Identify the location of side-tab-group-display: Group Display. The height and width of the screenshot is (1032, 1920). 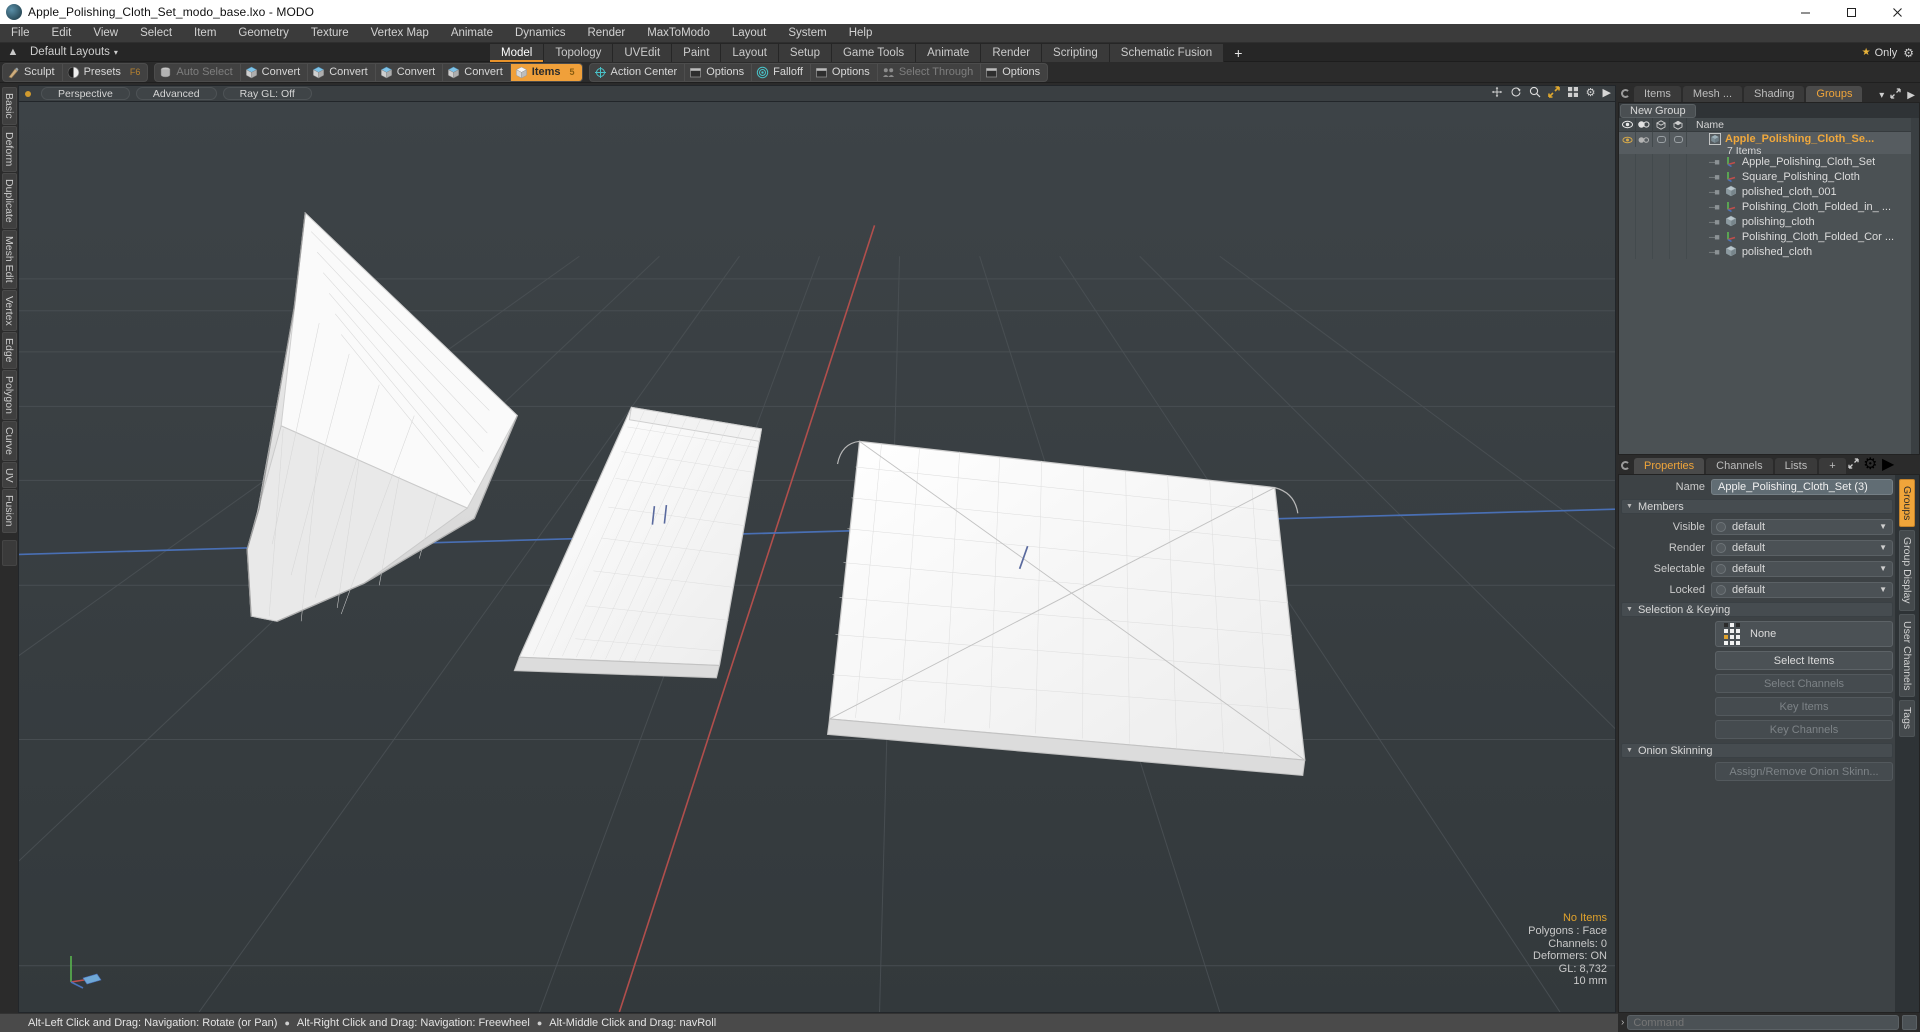
(1907, 570).